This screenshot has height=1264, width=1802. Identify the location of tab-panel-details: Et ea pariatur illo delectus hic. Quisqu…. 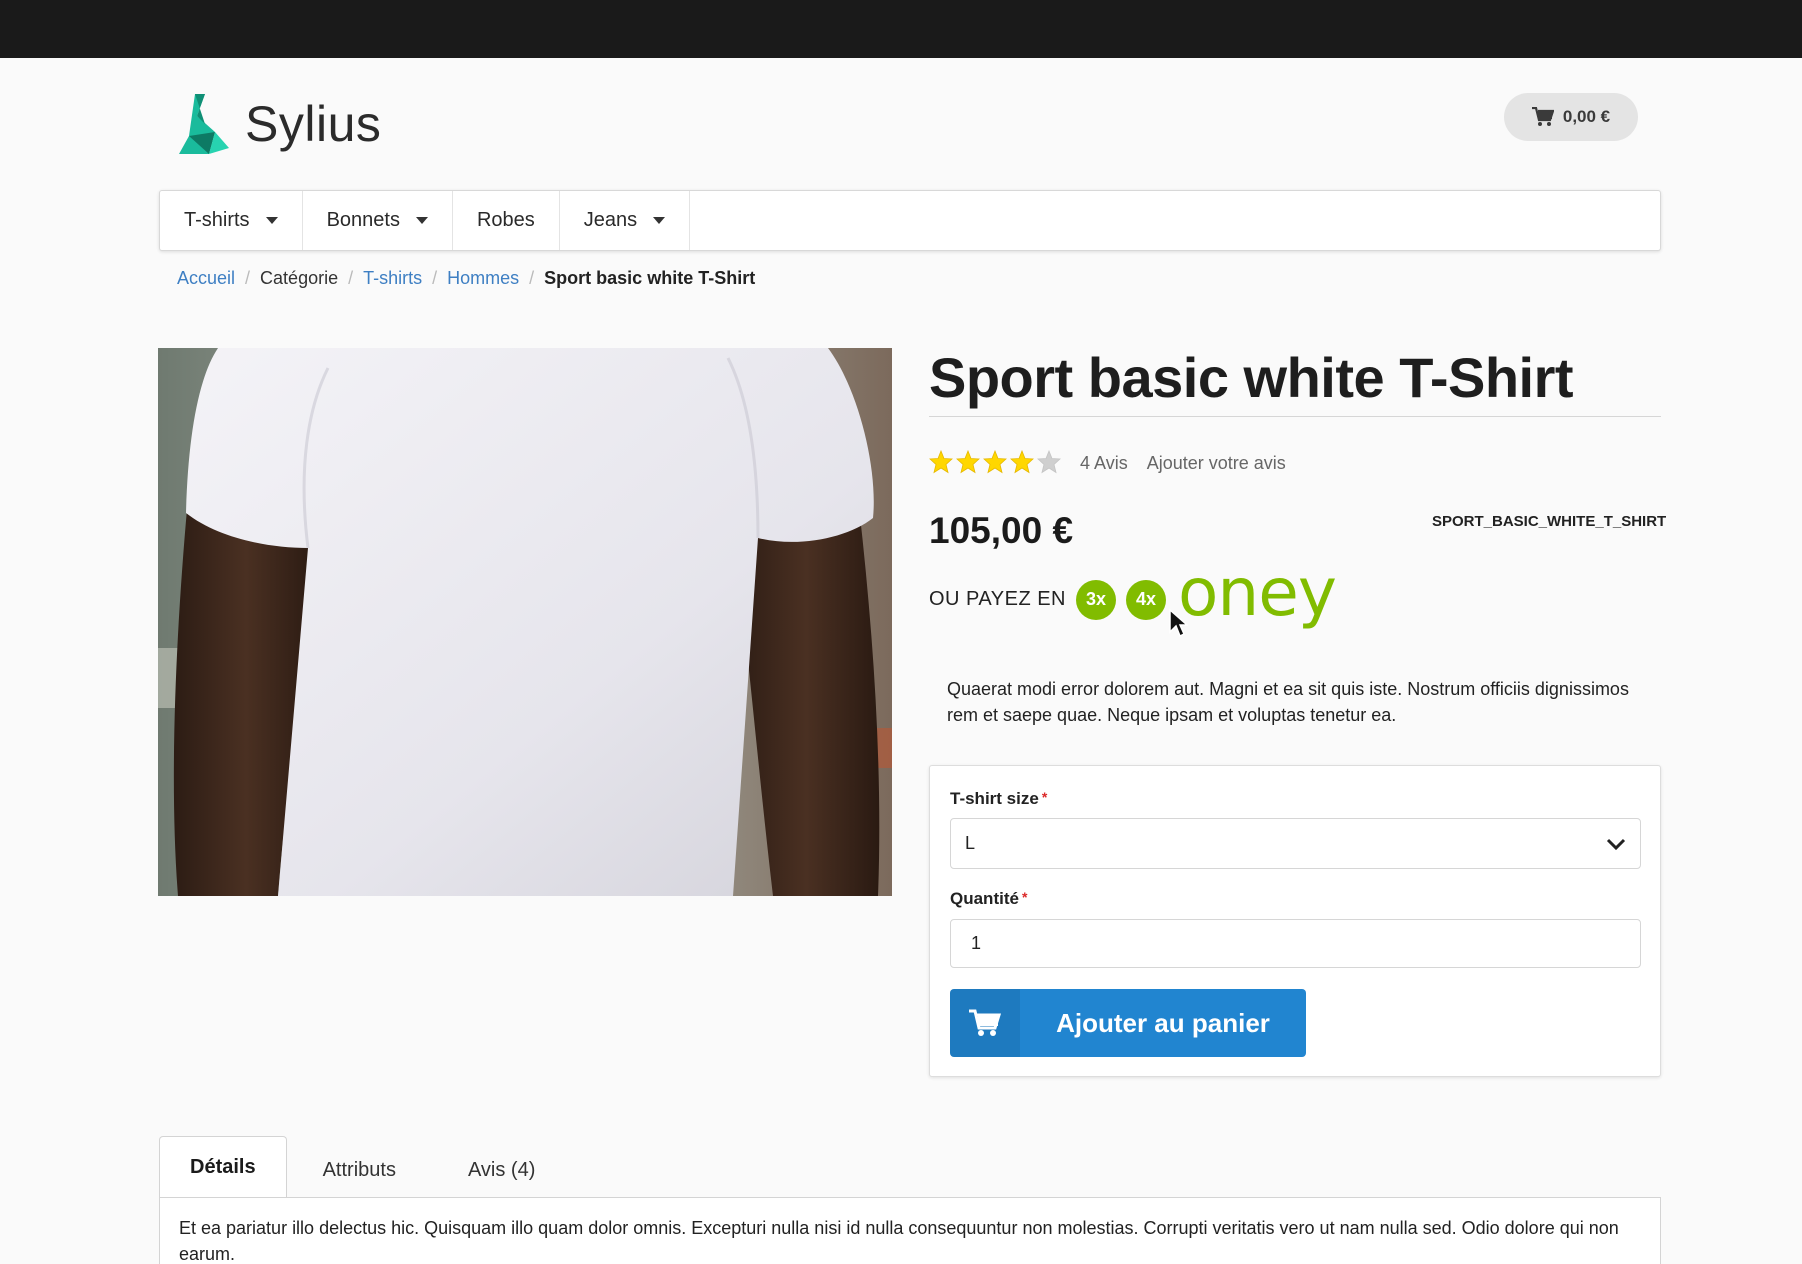
(910, 1230).